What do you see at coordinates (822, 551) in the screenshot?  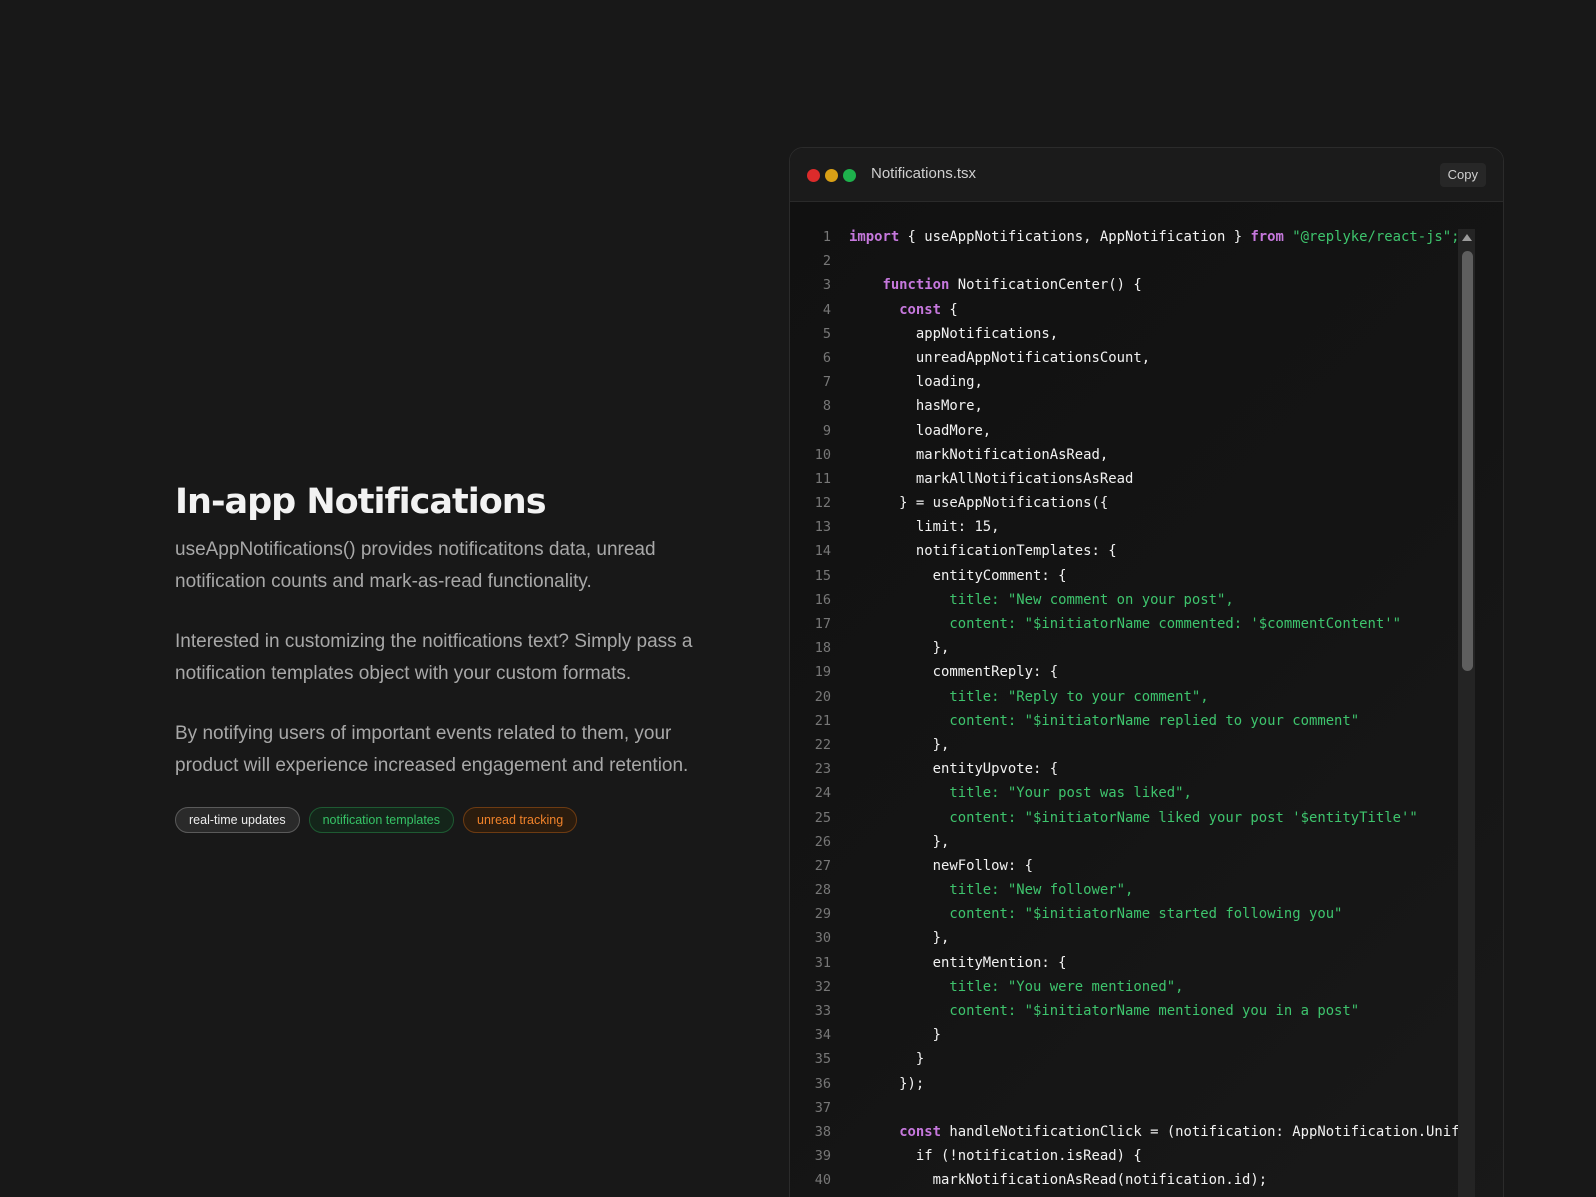 I see `line-number: 14` at bounding box center [822, 551].